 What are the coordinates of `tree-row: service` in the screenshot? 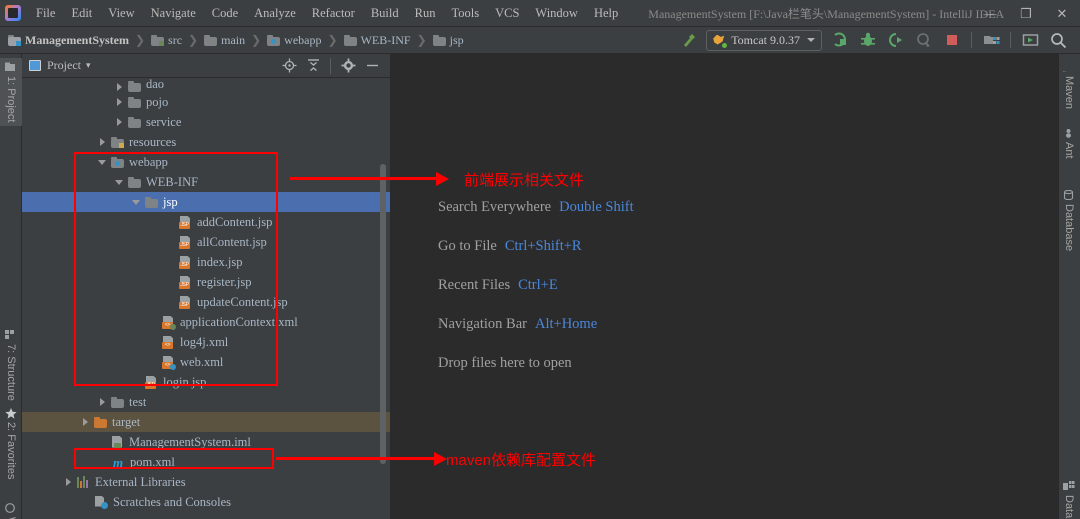 It's located at (206, 122).